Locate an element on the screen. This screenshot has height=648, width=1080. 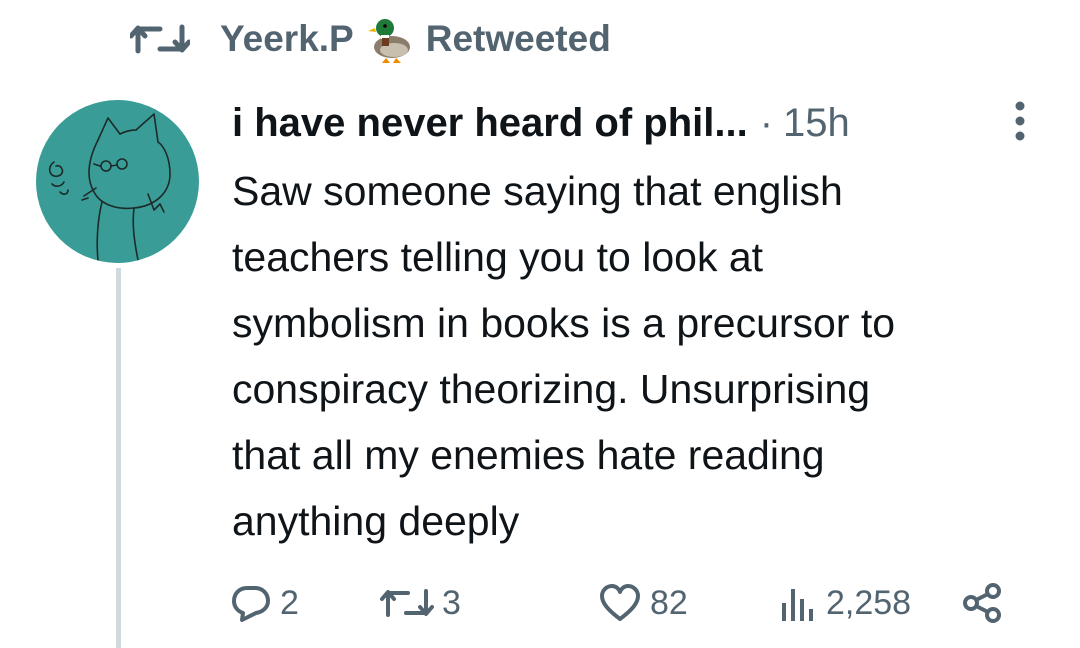
retweet-action-icon is located at coordinates (407, 603).